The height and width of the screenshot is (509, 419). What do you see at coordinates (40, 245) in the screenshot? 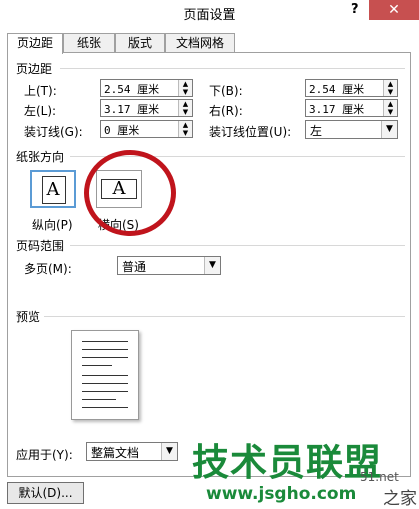
I see `pages-section-title: 页码范围` at bounding box center [40, 245].